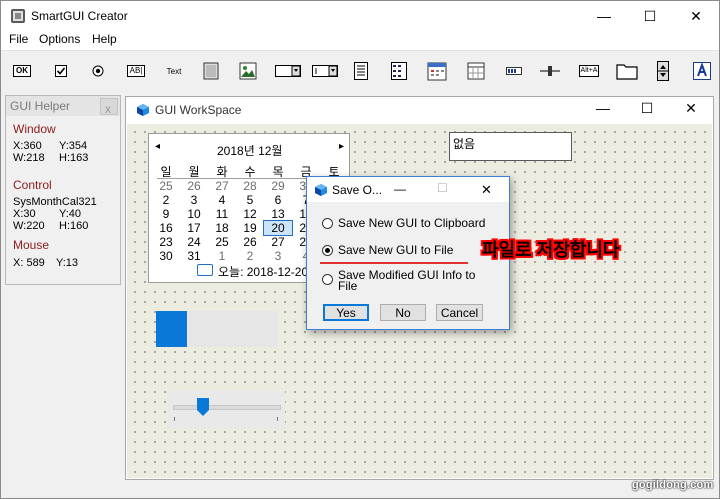  I want to click on calendar-month-title: 2018년 12월, so click(249, 150).